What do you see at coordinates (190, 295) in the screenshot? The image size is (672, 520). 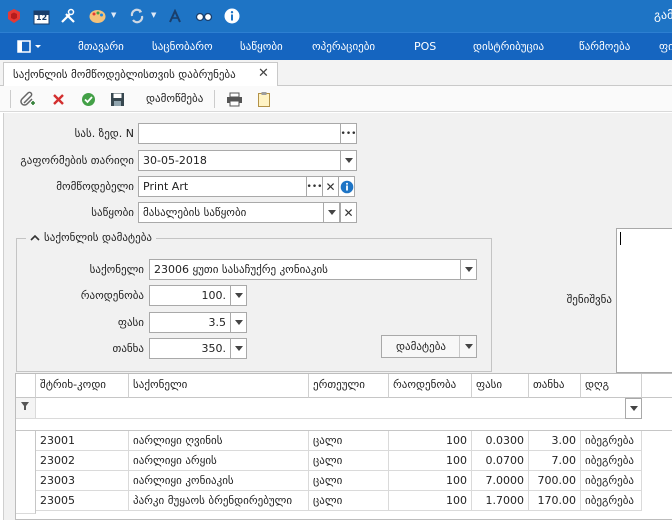 I see `quantity-field: 100.` at bounding box center [190, 295].